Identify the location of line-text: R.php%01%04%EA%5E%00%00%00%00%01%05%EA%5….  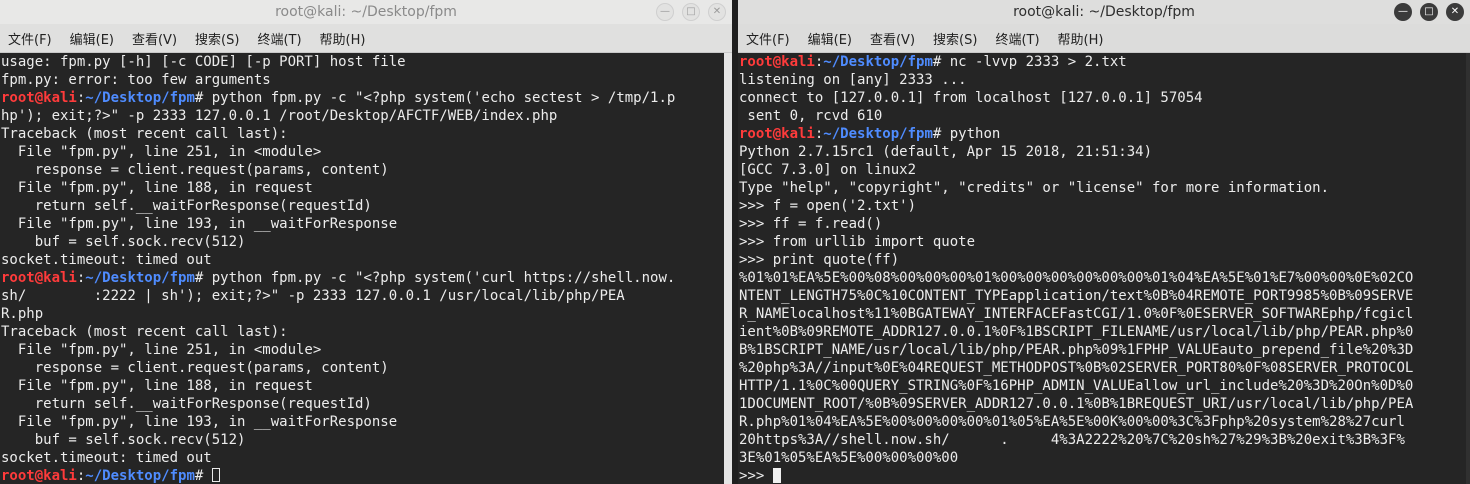
(1072, 422).